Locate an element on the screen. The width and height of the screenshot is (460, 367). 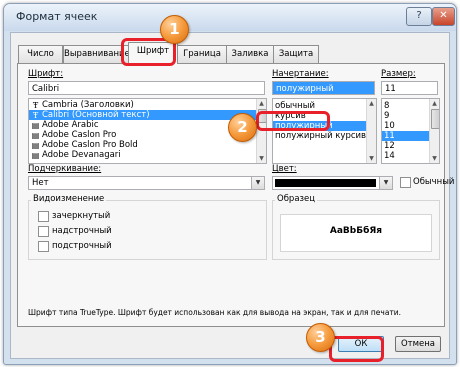
preview-box: АаВbБбЯя is located at coordinates (356, 233).